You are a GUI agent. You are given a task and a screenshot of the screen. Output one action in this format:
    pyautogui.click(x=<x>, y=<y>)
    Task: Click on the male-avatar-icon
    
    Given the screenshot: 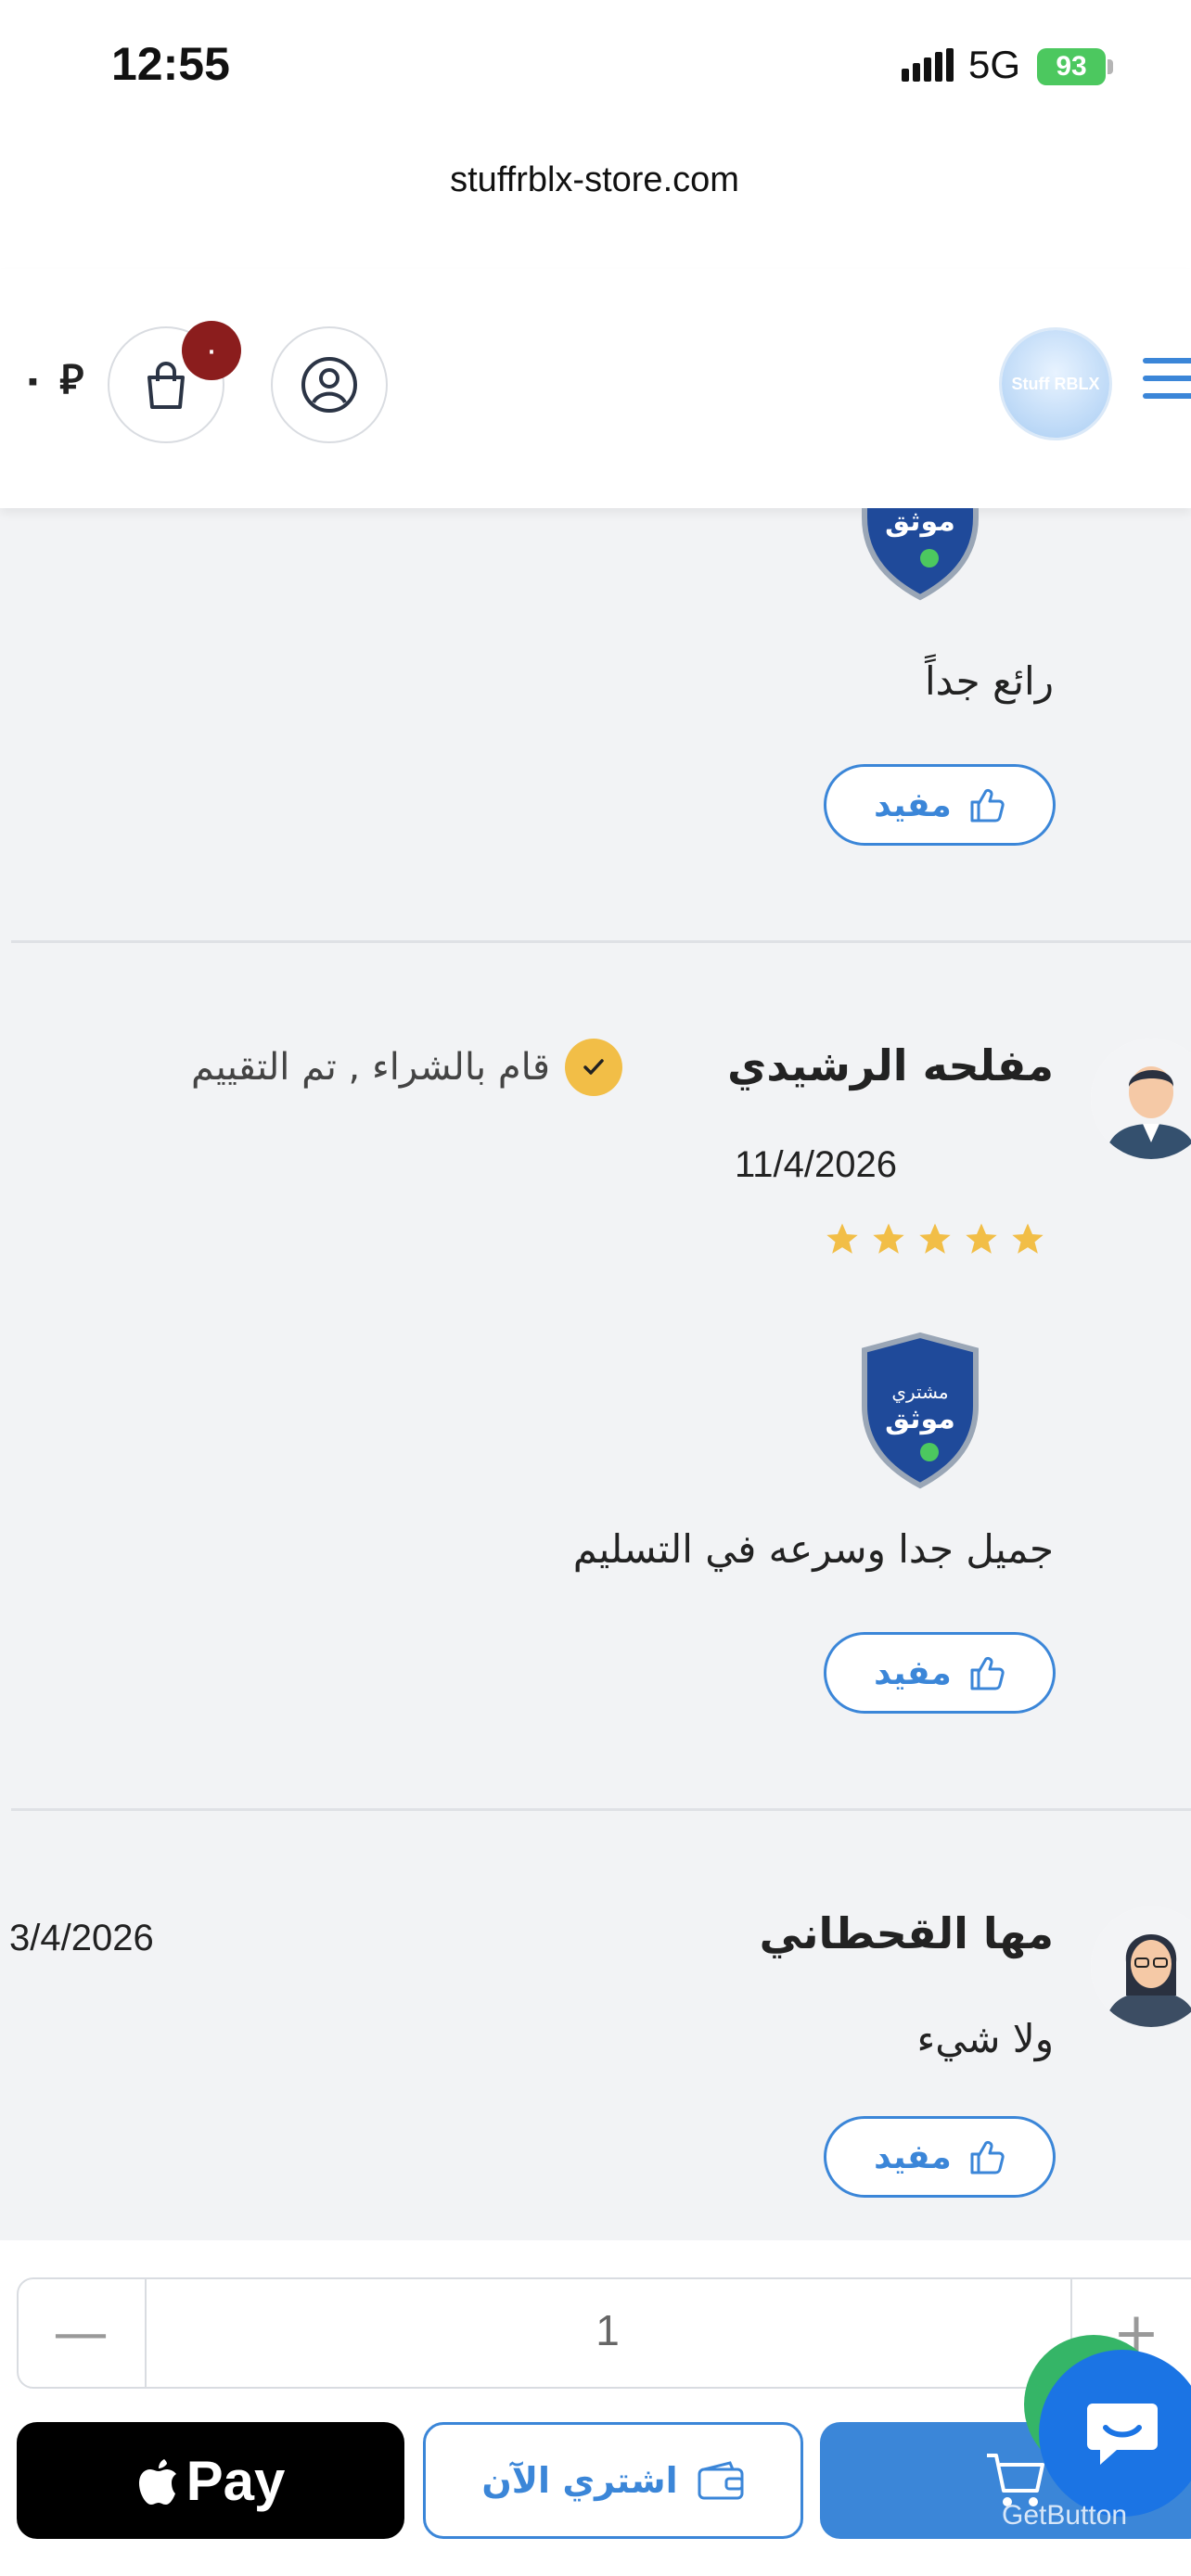 What is the action you would take?
    pyautogui.click(x=1141, y=1099)
    